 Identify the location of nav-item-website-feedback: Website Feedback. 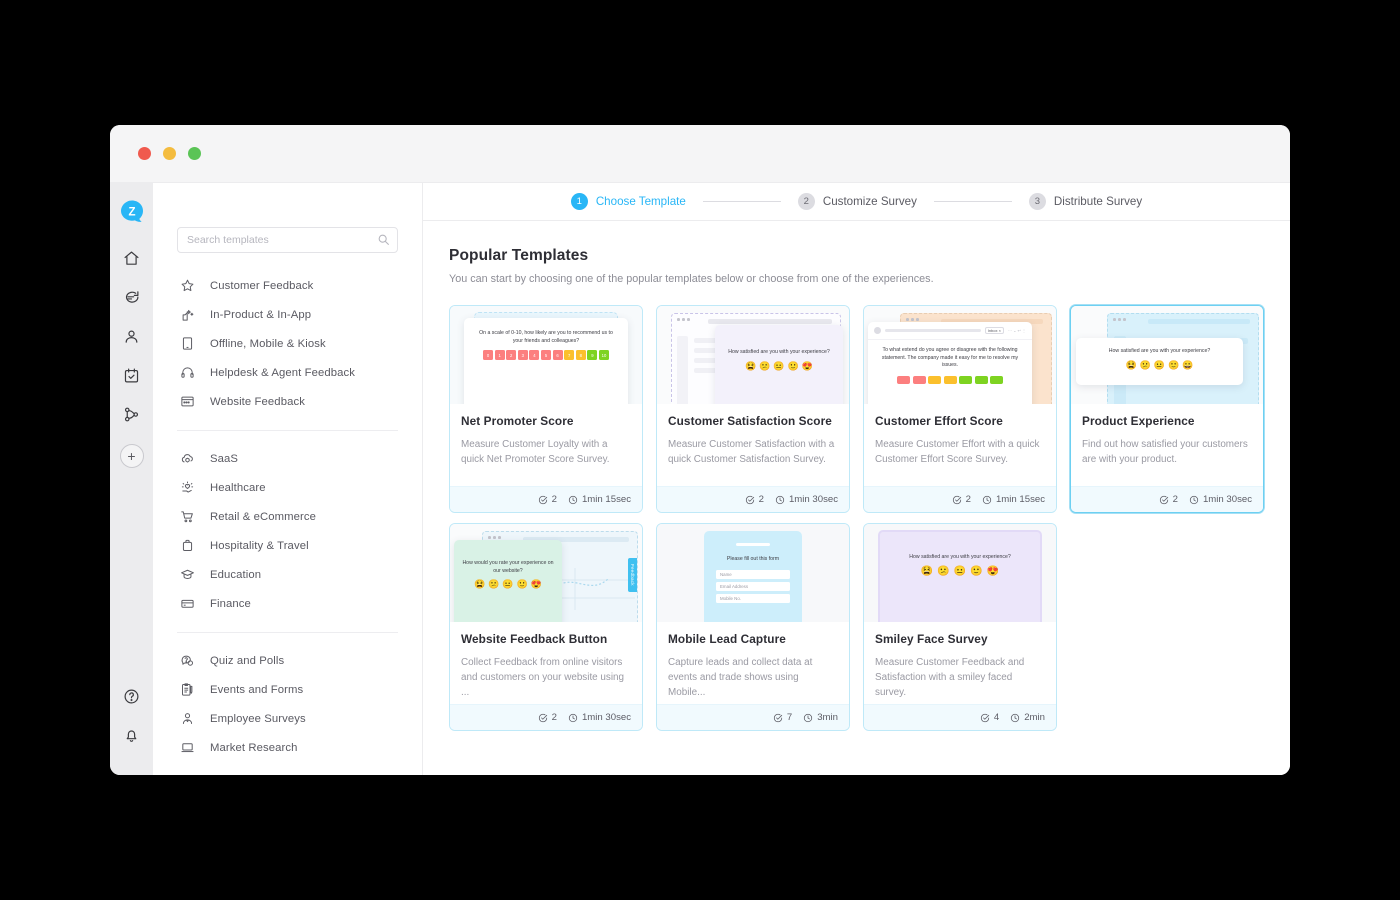
(287, 401).